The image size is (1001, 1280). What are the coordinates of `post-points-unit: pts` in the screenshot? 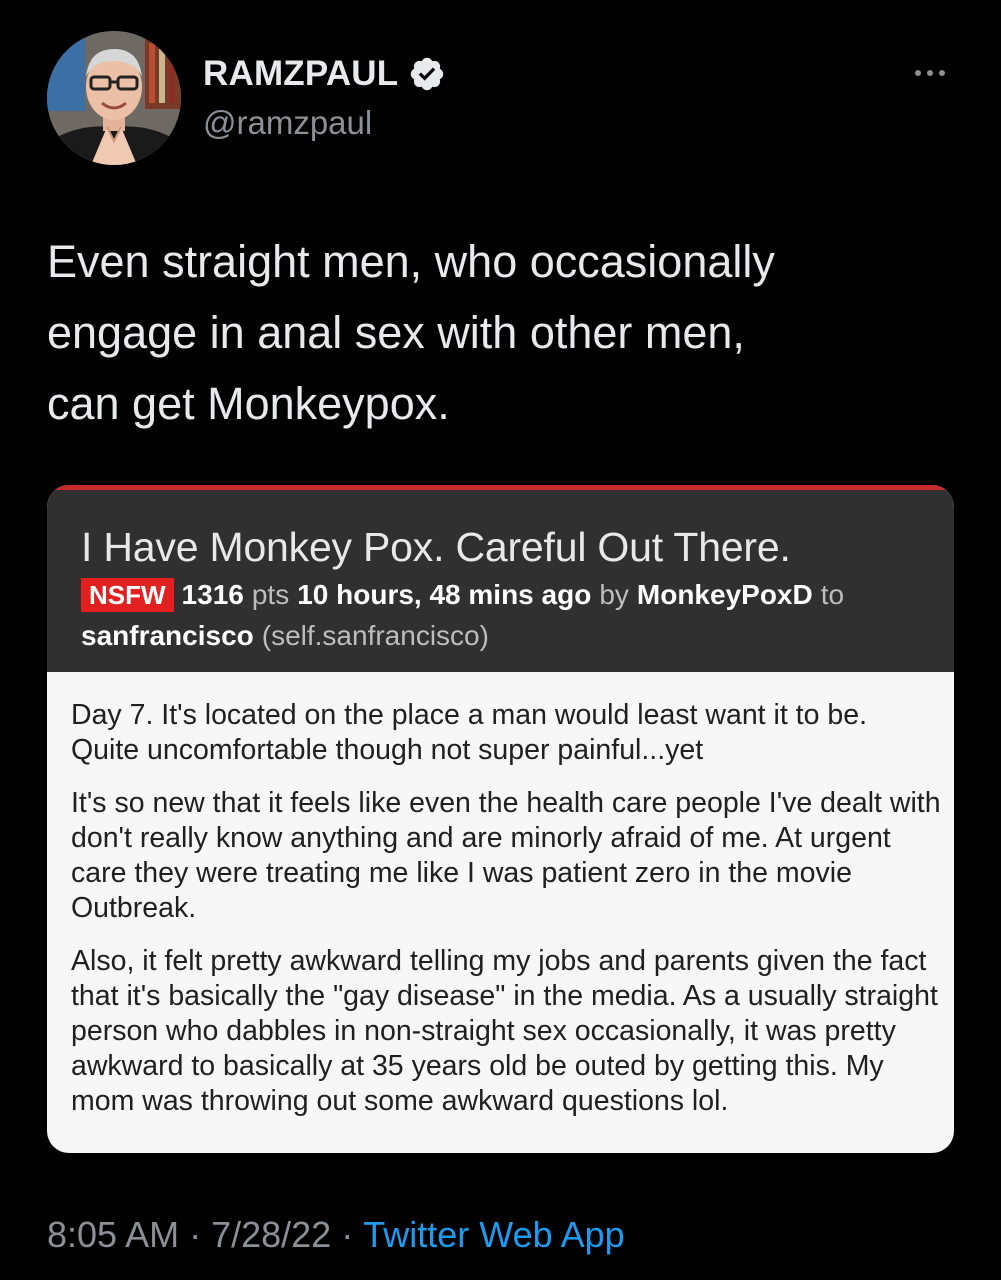 It's located at (270, 594).